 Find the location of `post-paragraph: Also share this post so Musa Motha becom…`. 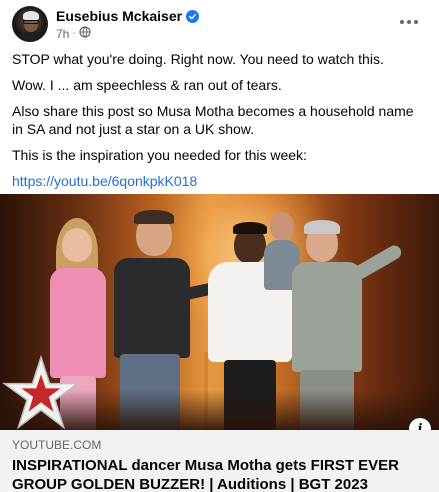

post-paragraph: Also share this post so Musa Motha becom… is located at coordinates (213, 120).